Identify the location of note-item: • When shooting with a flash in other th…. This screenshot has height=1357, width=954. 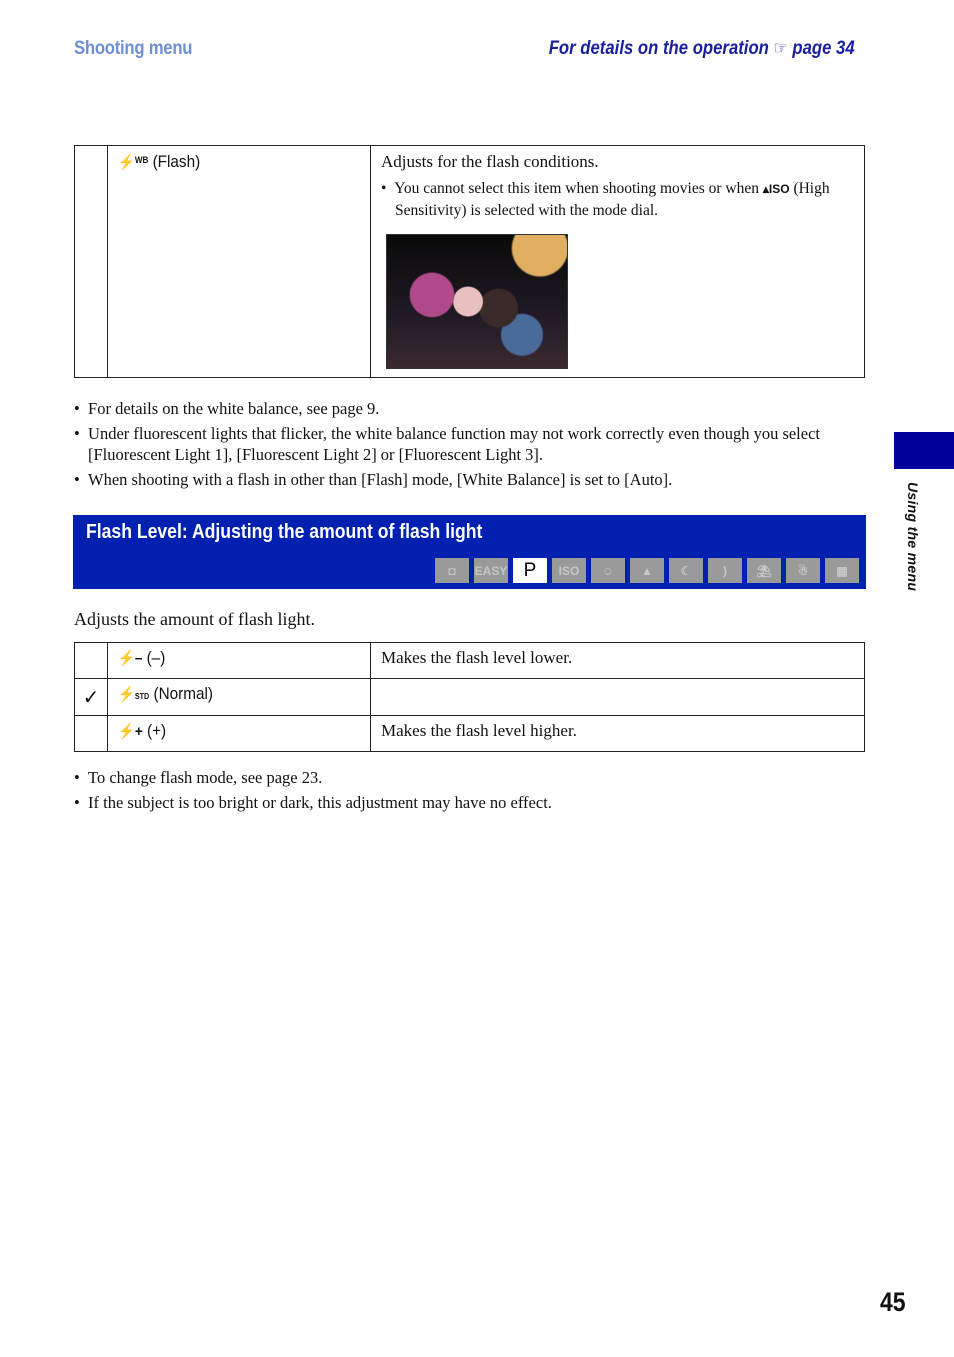
(373, 479).